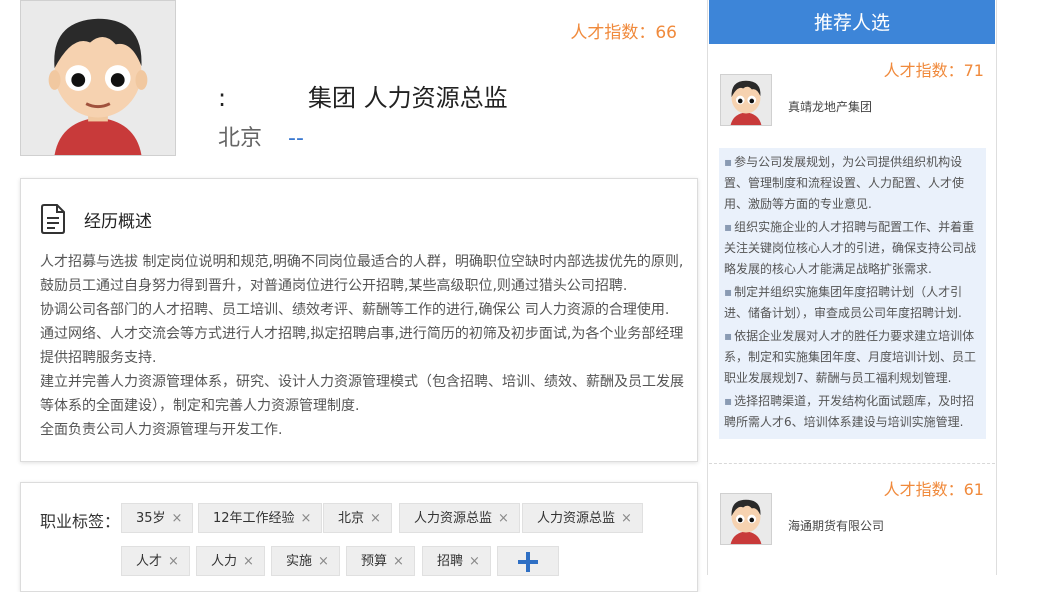  I want to click on tag-text: 招聘, so click(450, 561).